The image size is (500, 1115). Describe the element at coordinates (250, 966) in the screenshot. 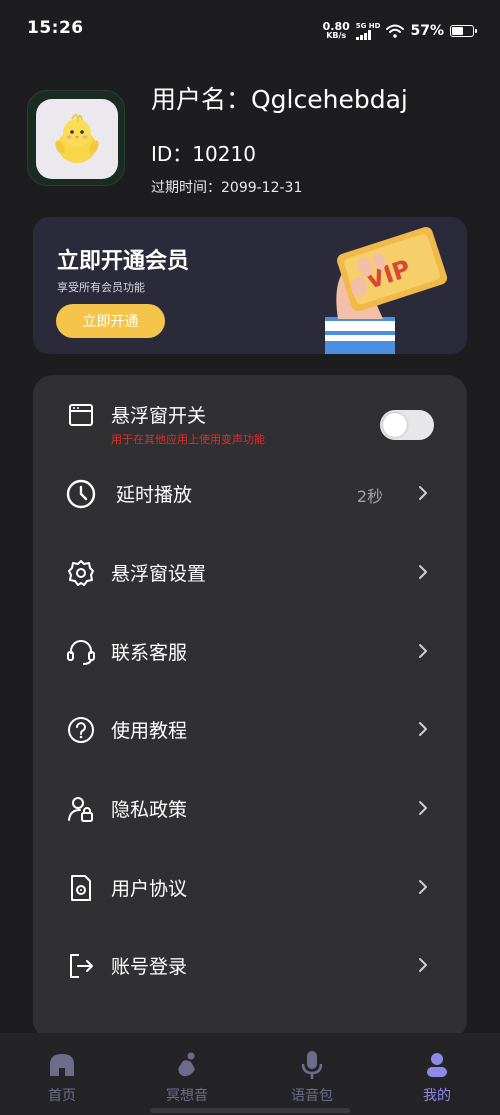

I see `menu-item-account-login: 账号登录` at that location.